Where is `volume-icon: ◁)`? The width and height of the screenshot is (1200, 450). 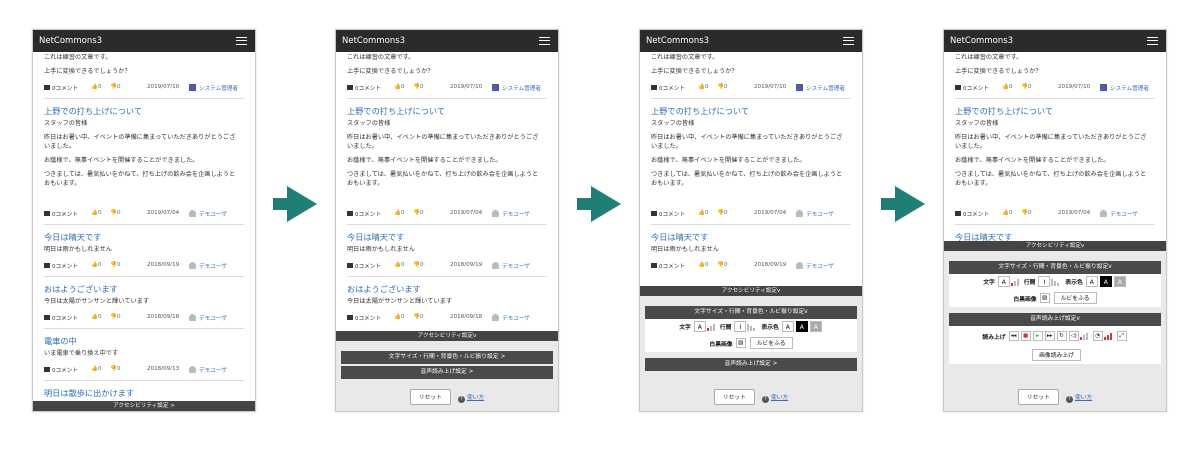
volume-icon: ◁) is located at coordinates (1073, 336).